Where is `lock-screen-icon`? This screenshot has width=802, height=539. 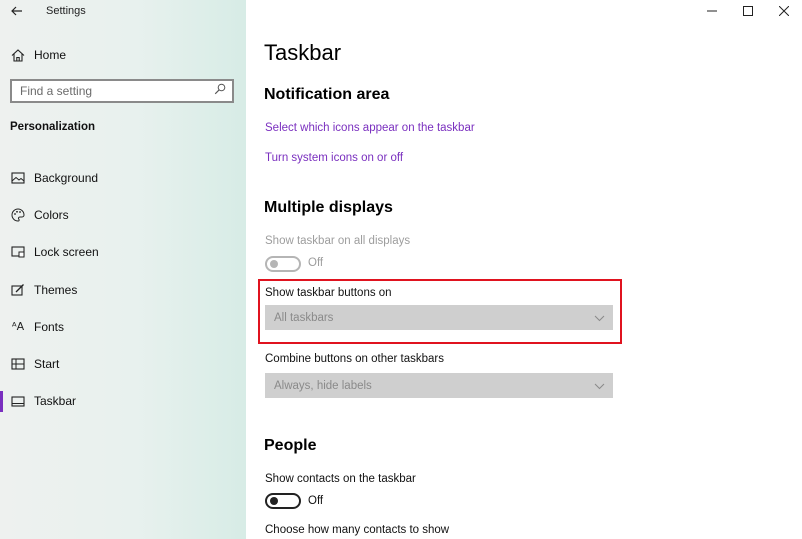 lock-screen-icon is located at coordinates (17, 252).